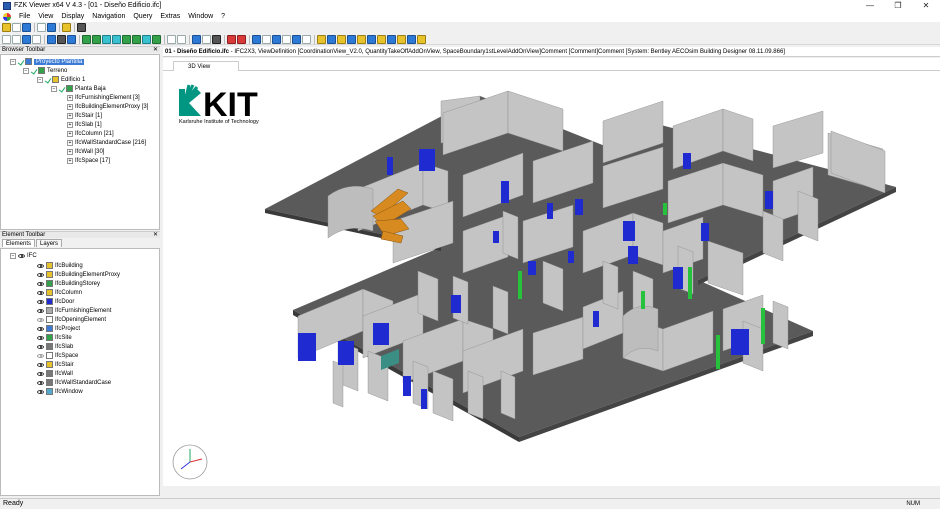 The image size is (940, 509). Describe the element at coordinates (351, 39) in the screenshot. I see `show-all-icon` at that location.